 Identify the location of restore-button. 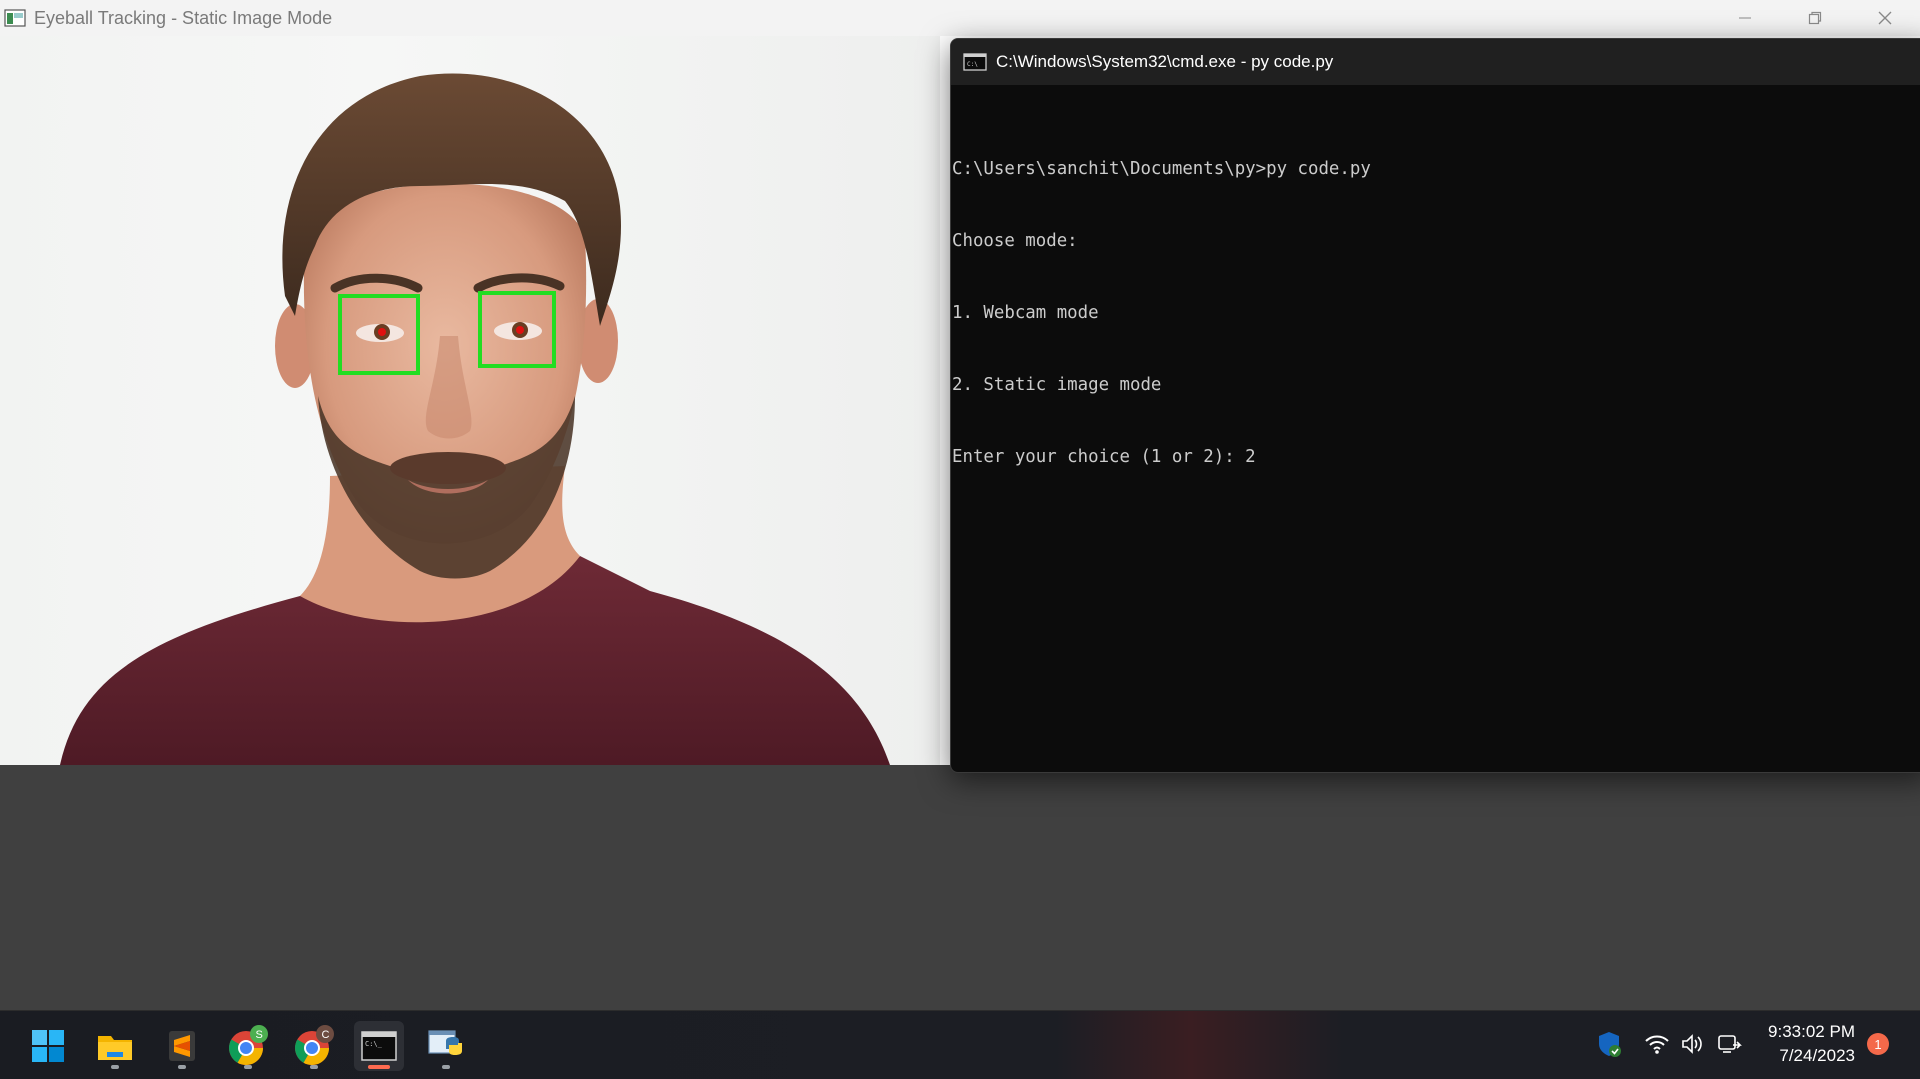
(1815, 18).